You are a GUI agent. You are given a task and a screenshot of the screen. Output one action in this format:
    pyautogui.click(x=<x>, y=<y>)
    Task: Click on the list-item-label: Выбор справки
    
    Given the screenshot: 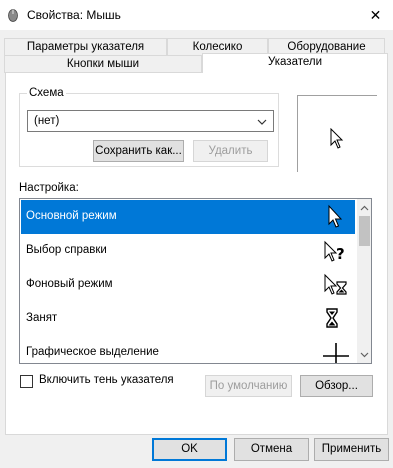 What is the action you would take?
    pyautogui.click(x=66, y=250)
    